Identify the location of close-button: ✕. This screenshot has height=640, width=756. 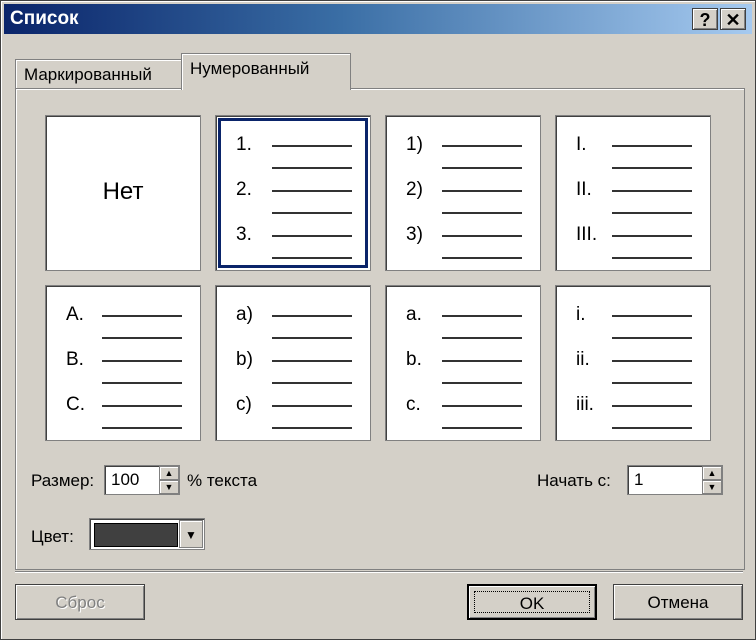
(733, 19).